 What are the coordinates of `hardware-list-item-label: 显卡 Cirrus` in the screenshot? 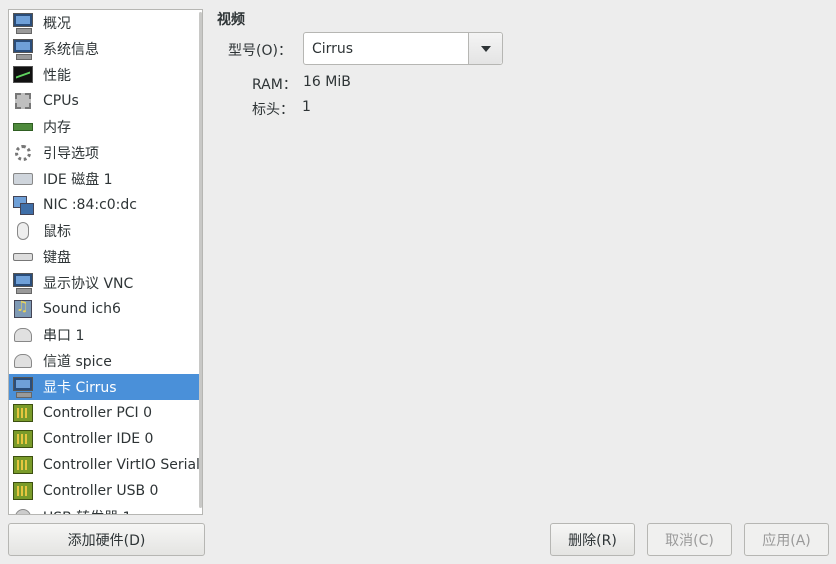 It's located at (80, 388).